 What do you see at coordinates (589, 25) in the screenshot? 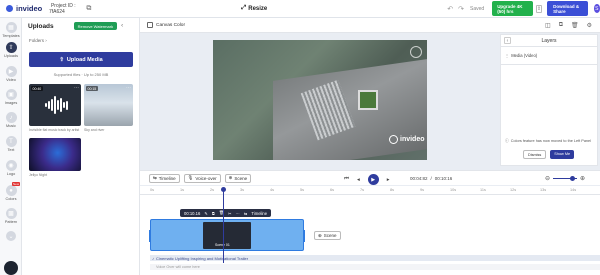
I see `settings-icon: ⚙` at bounding box center [589, 25].